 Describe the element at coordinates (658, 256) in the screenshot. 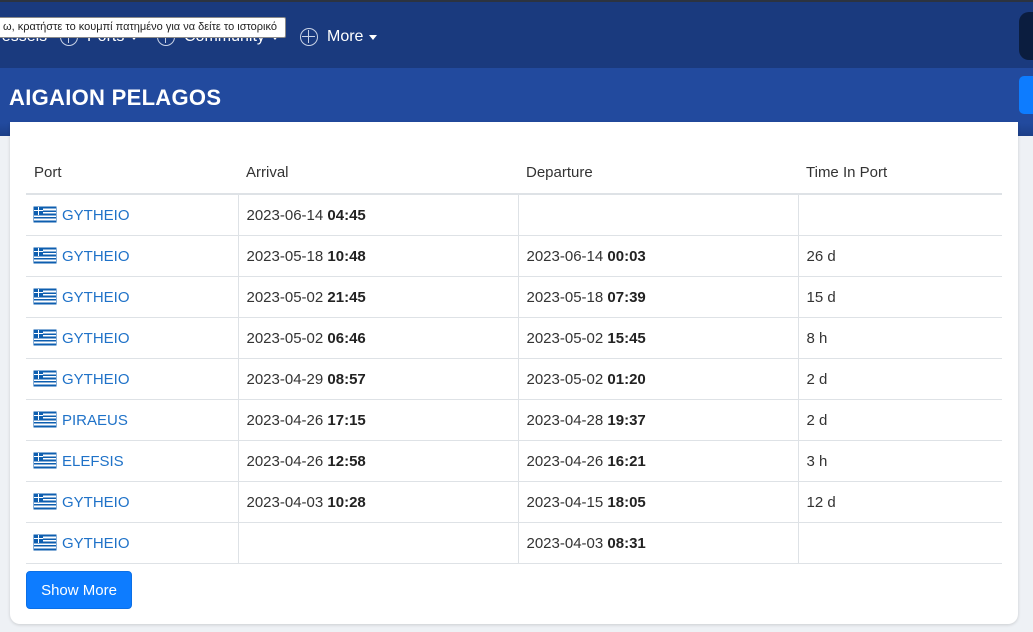

I see `departure-cell: 2023-06-14 00:03` at that location.